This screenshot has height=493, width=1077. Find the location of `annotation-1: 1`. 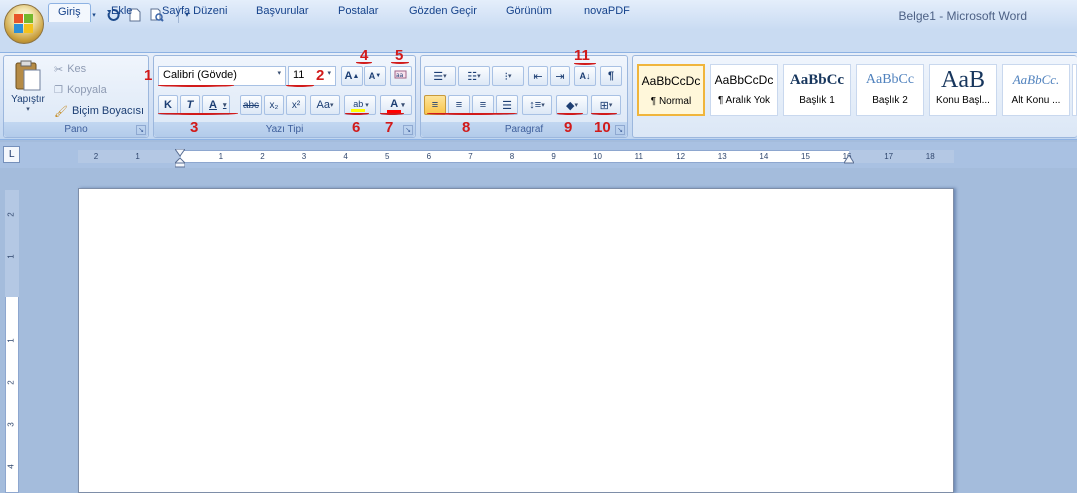

annotation-1: 1 is located at coordinates (148, 75).